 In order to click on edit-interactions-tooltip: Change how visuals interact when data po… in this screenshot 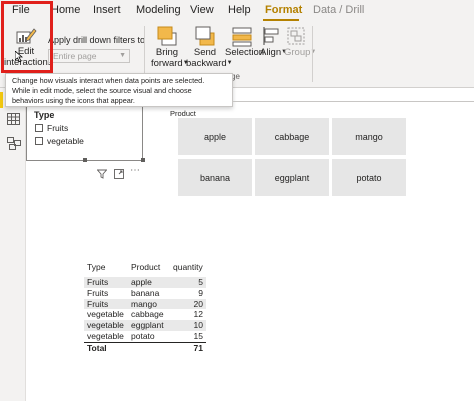, I will do `click(119, 90)`.